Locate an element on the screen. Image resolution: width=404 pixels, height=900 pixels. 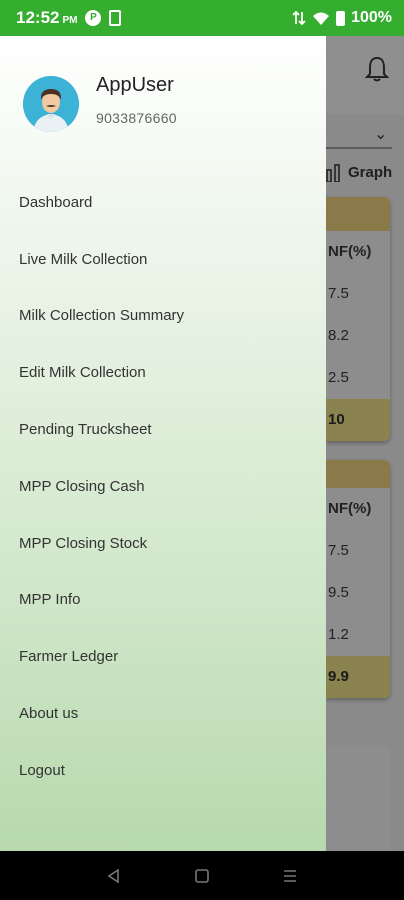
menu-item-logout: Logout is located at coordinates (163, 770).